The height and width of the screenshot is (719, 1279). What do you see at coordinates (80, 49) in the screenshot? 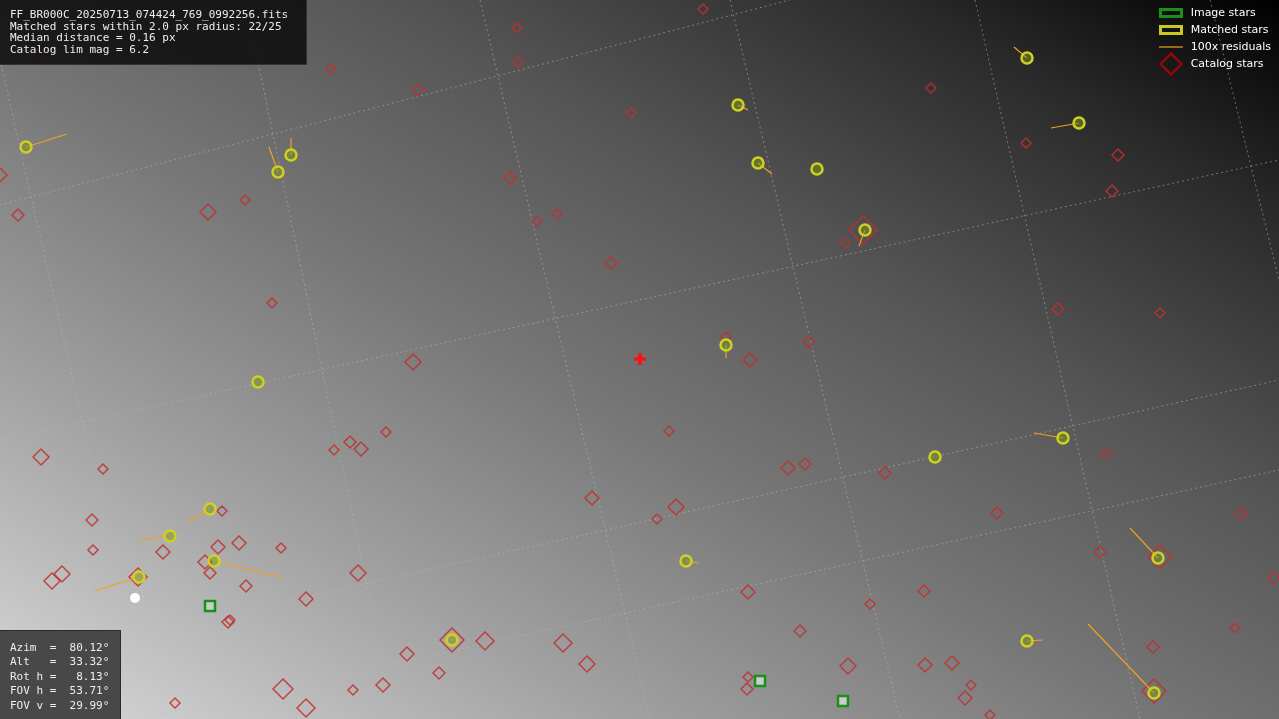
I see `info-text: Catalog lim mag = 6.2` at bounding box center [80, 49].